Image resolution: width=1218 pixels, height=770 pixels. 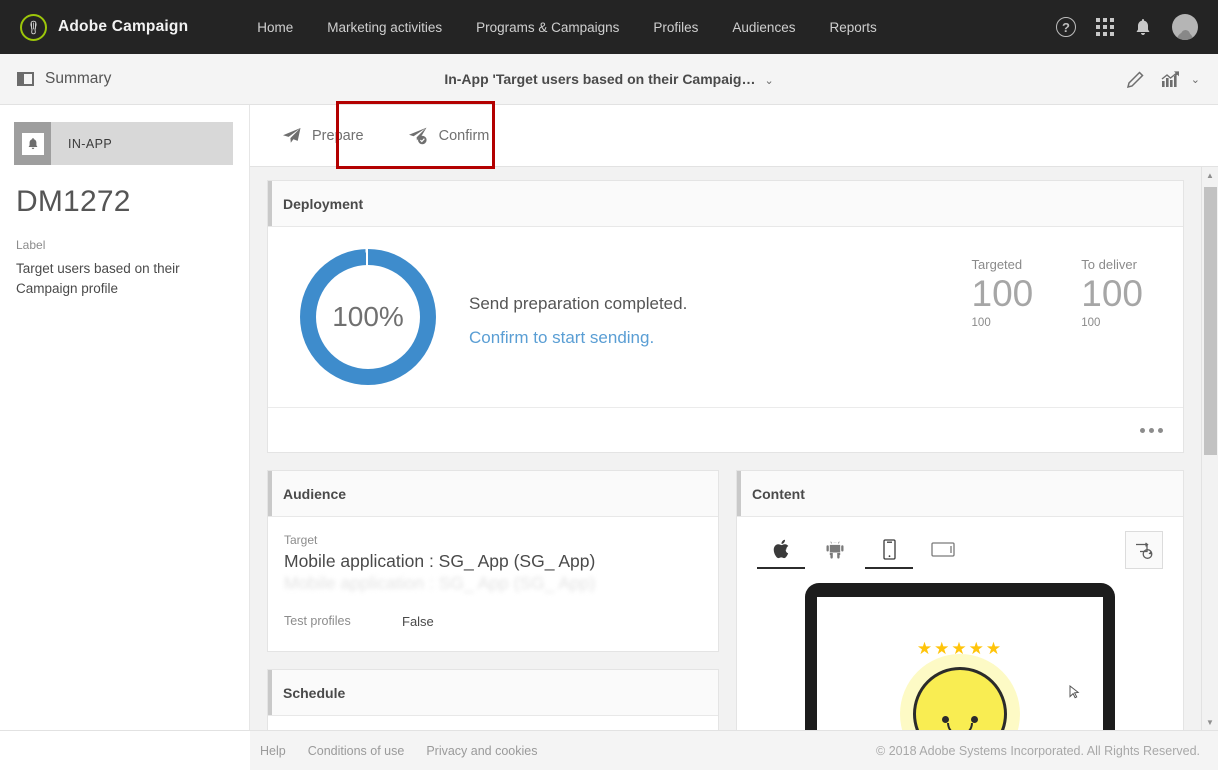 I want to click on stat-targeted-label: Targeted, so click(x=997, y=264).